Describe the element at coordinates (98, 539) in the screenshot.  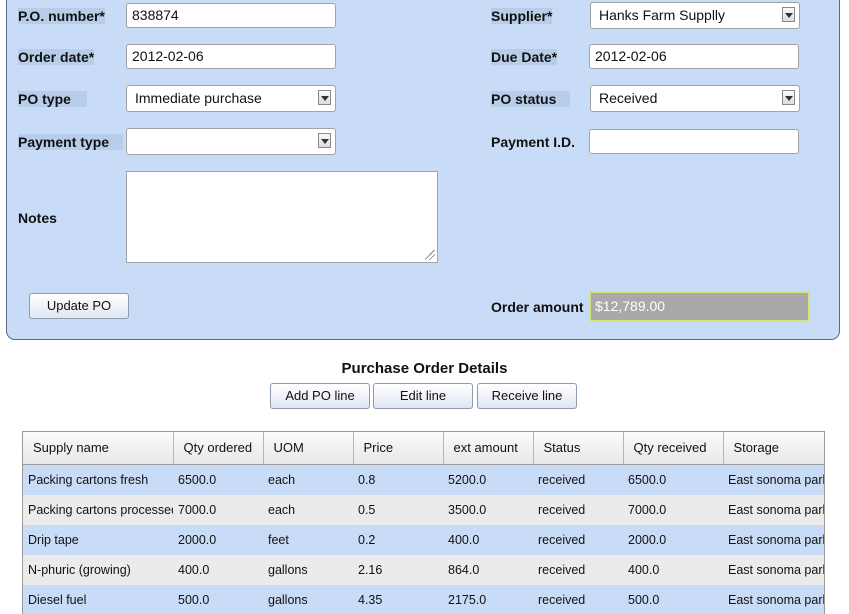
I see `table-cell: Drip tape` at that location.